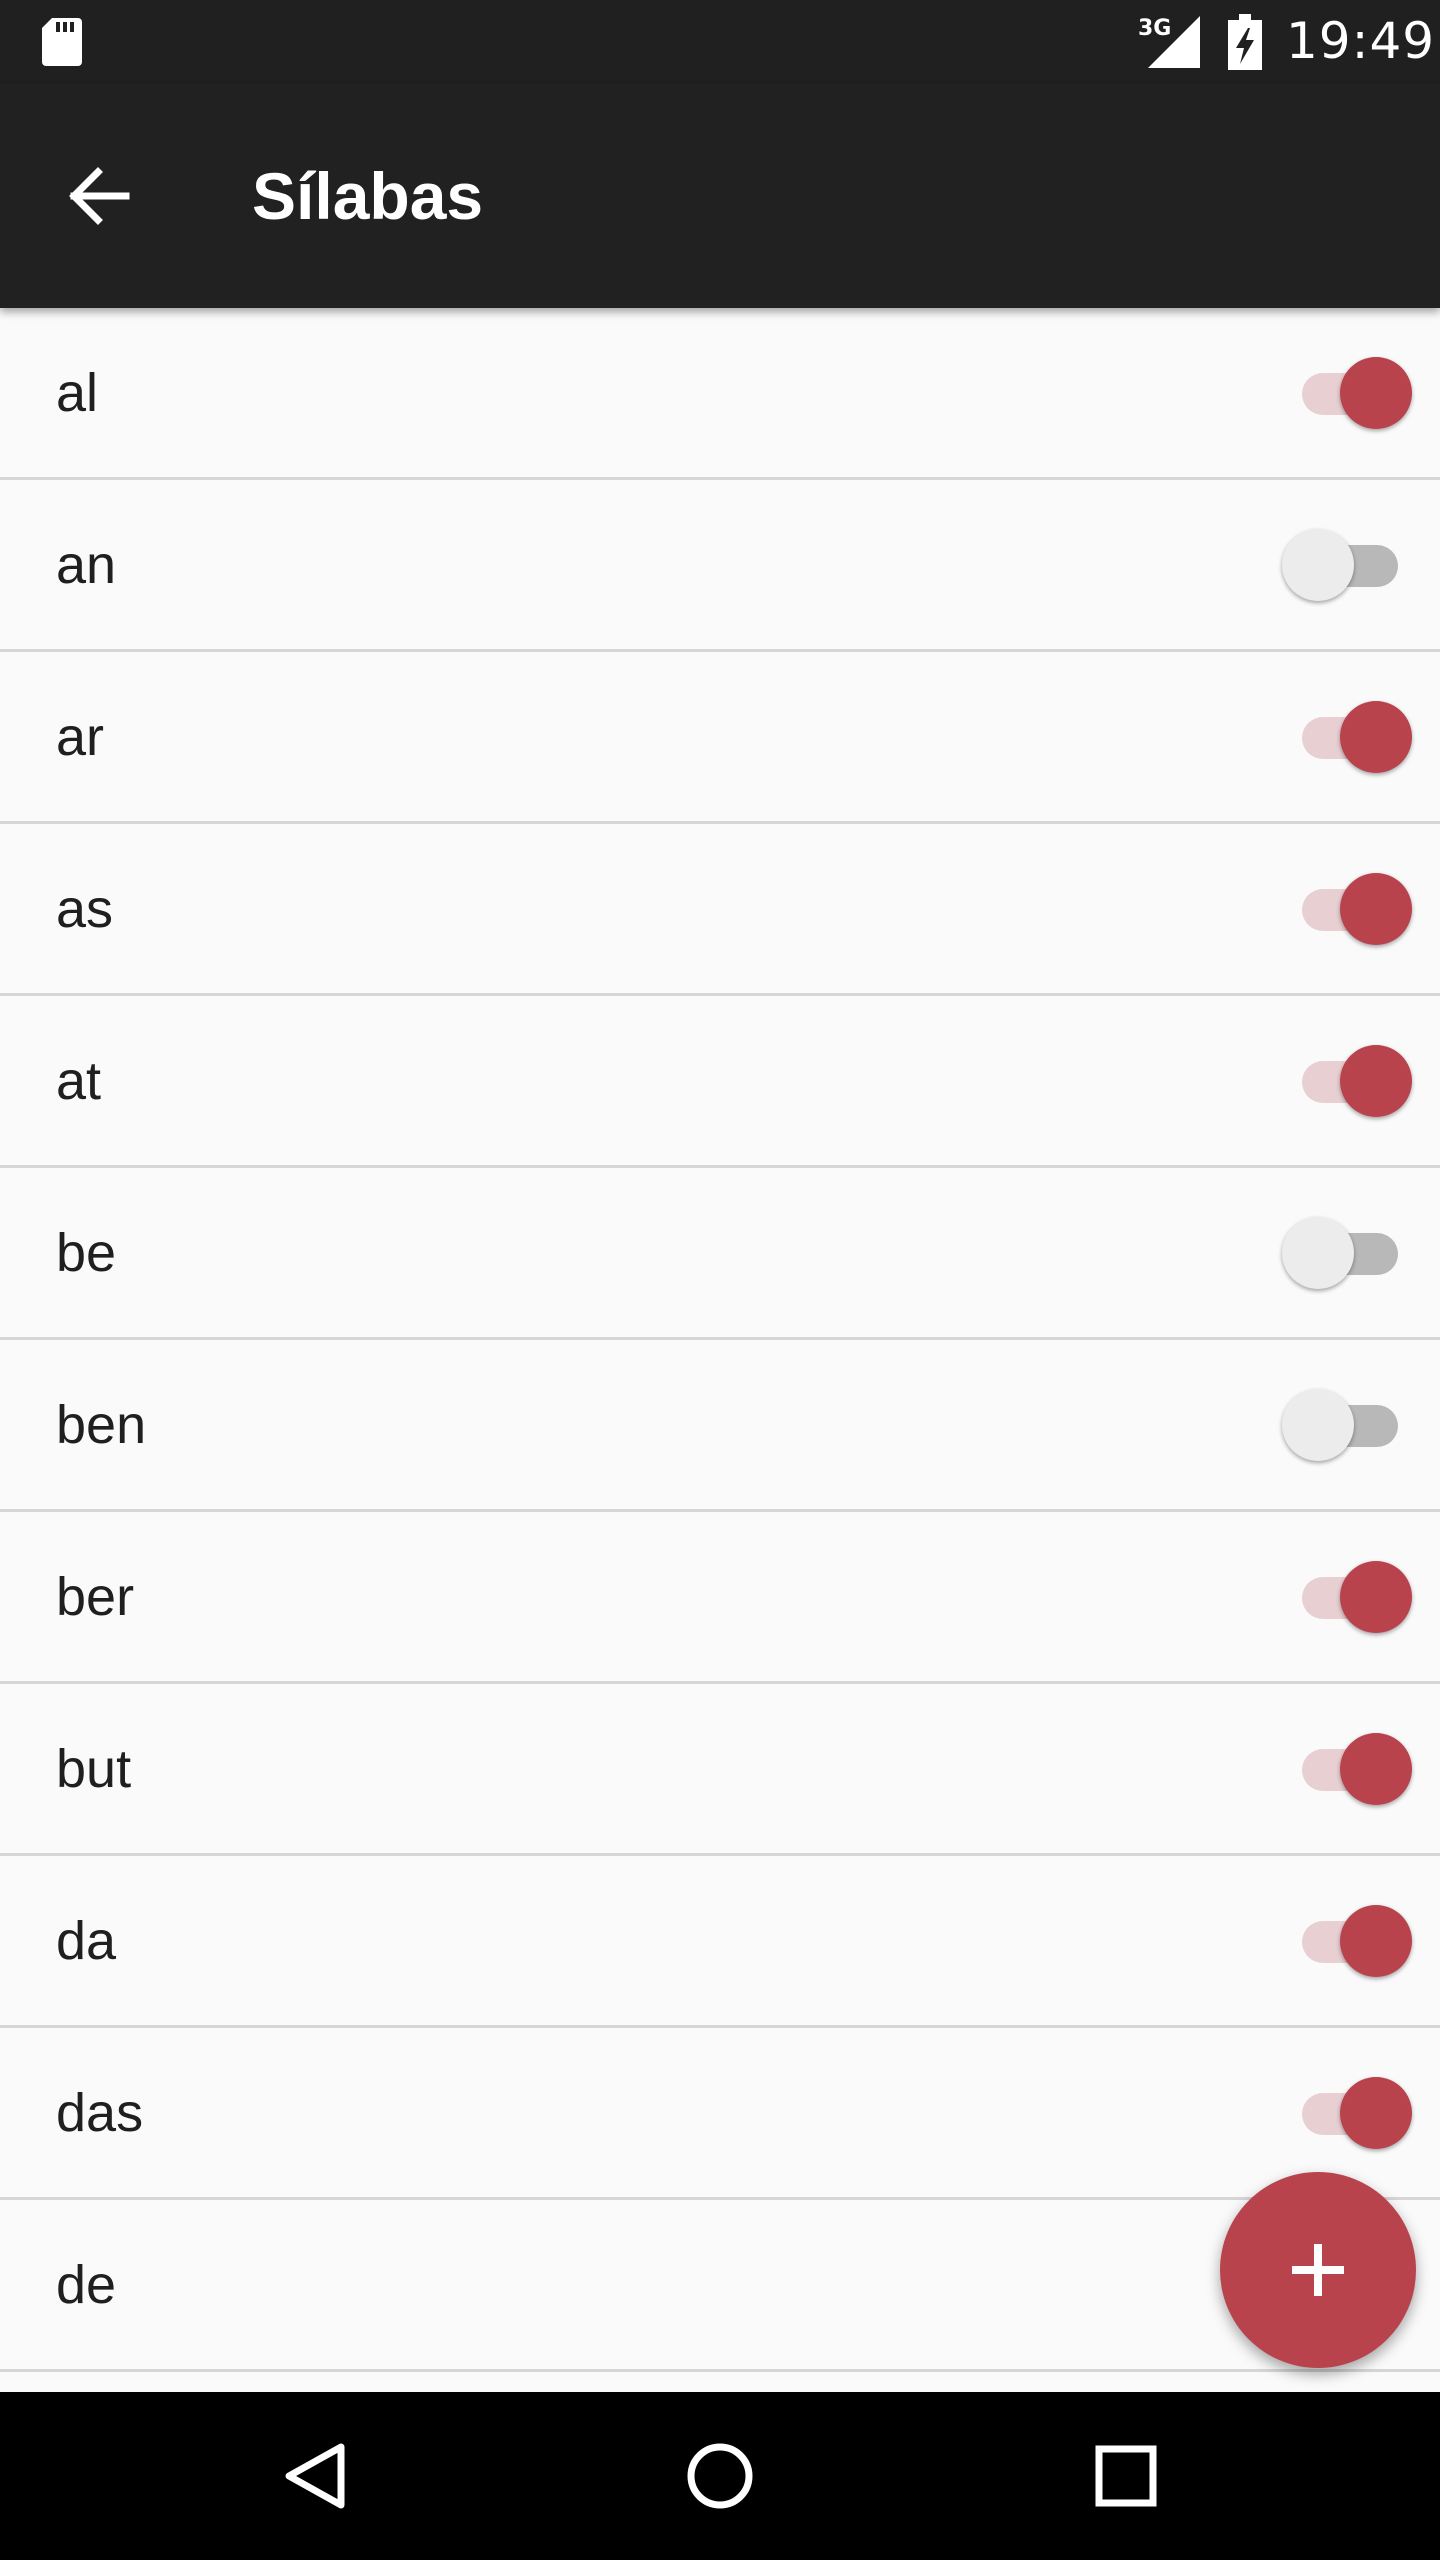 This screenshot has height=2560, width=1440. What do you see at coordinates (720, 1426) in the screenshot?
I see `list-item: ben` at bounding box center [720, 1426].